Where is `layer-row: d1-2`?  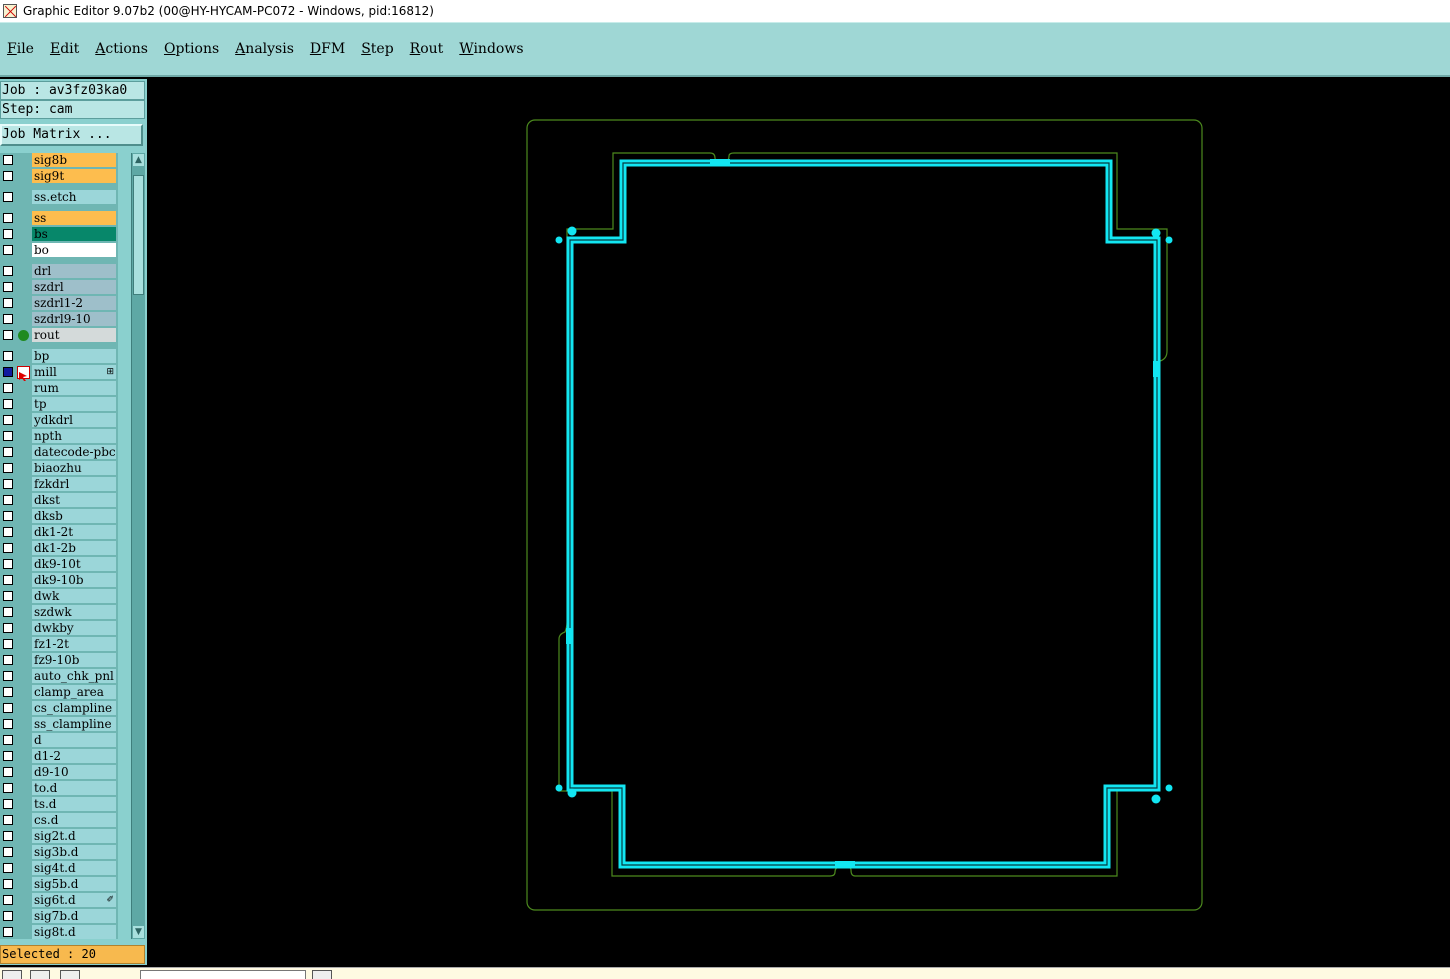 layer-row: d1-2 is located at coordinates (59, 756).